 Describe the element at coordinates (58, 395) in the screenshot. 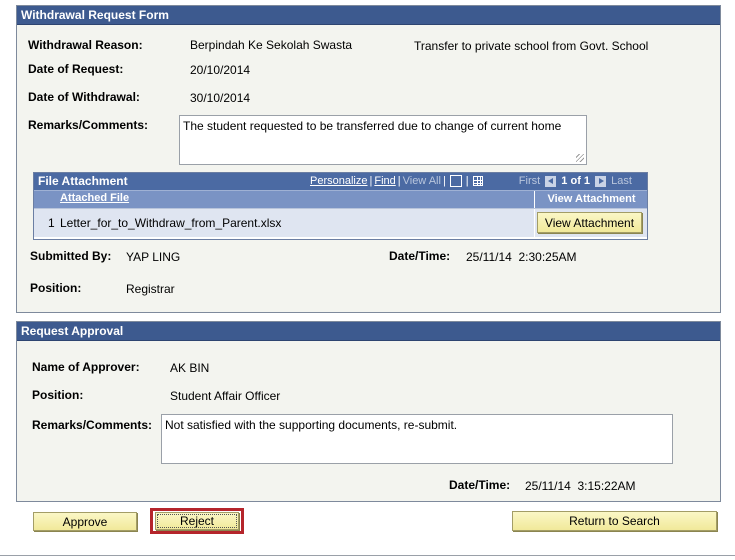

I see `approver-position-label: Position:` at that location.